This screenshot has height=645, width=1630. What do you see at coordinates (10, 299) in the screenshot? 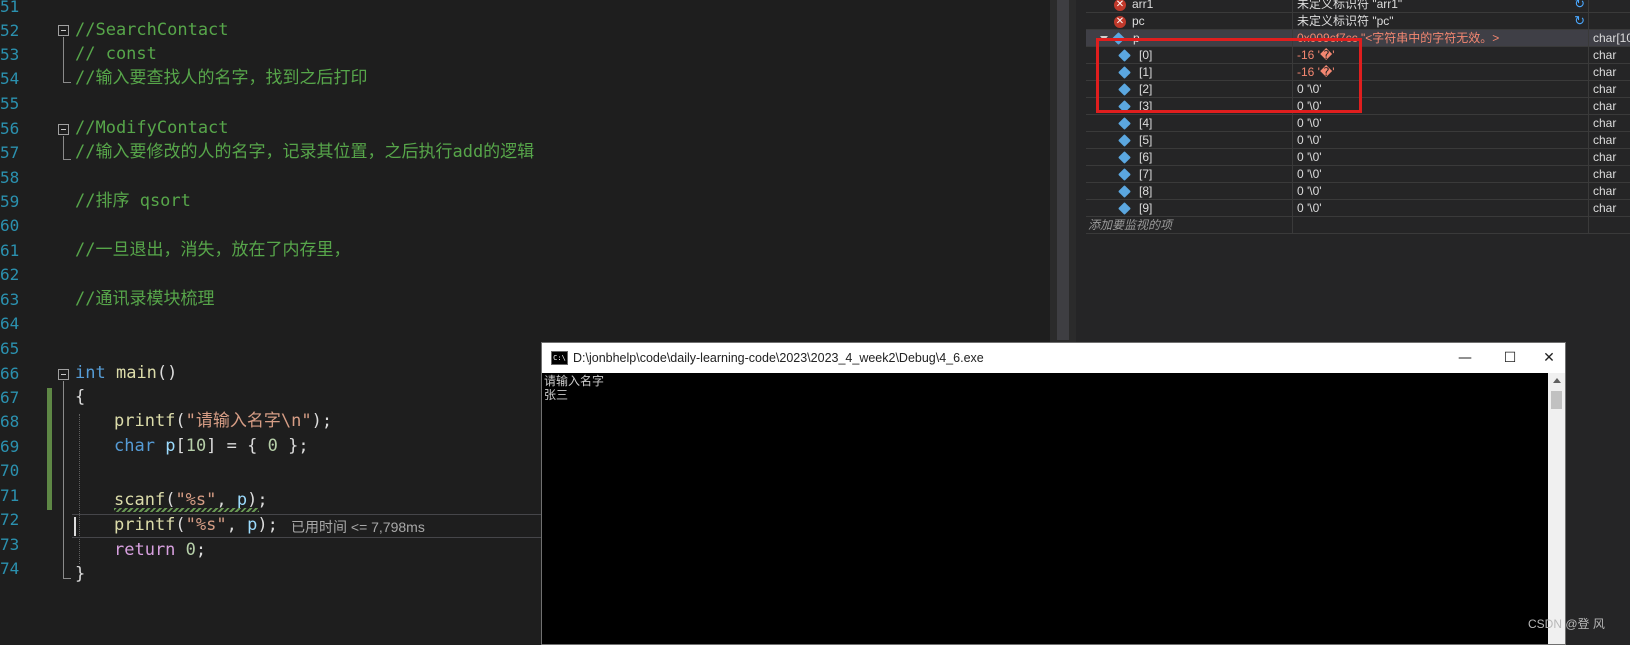
I see `line-number: 63` at bounding box center [10, 299].